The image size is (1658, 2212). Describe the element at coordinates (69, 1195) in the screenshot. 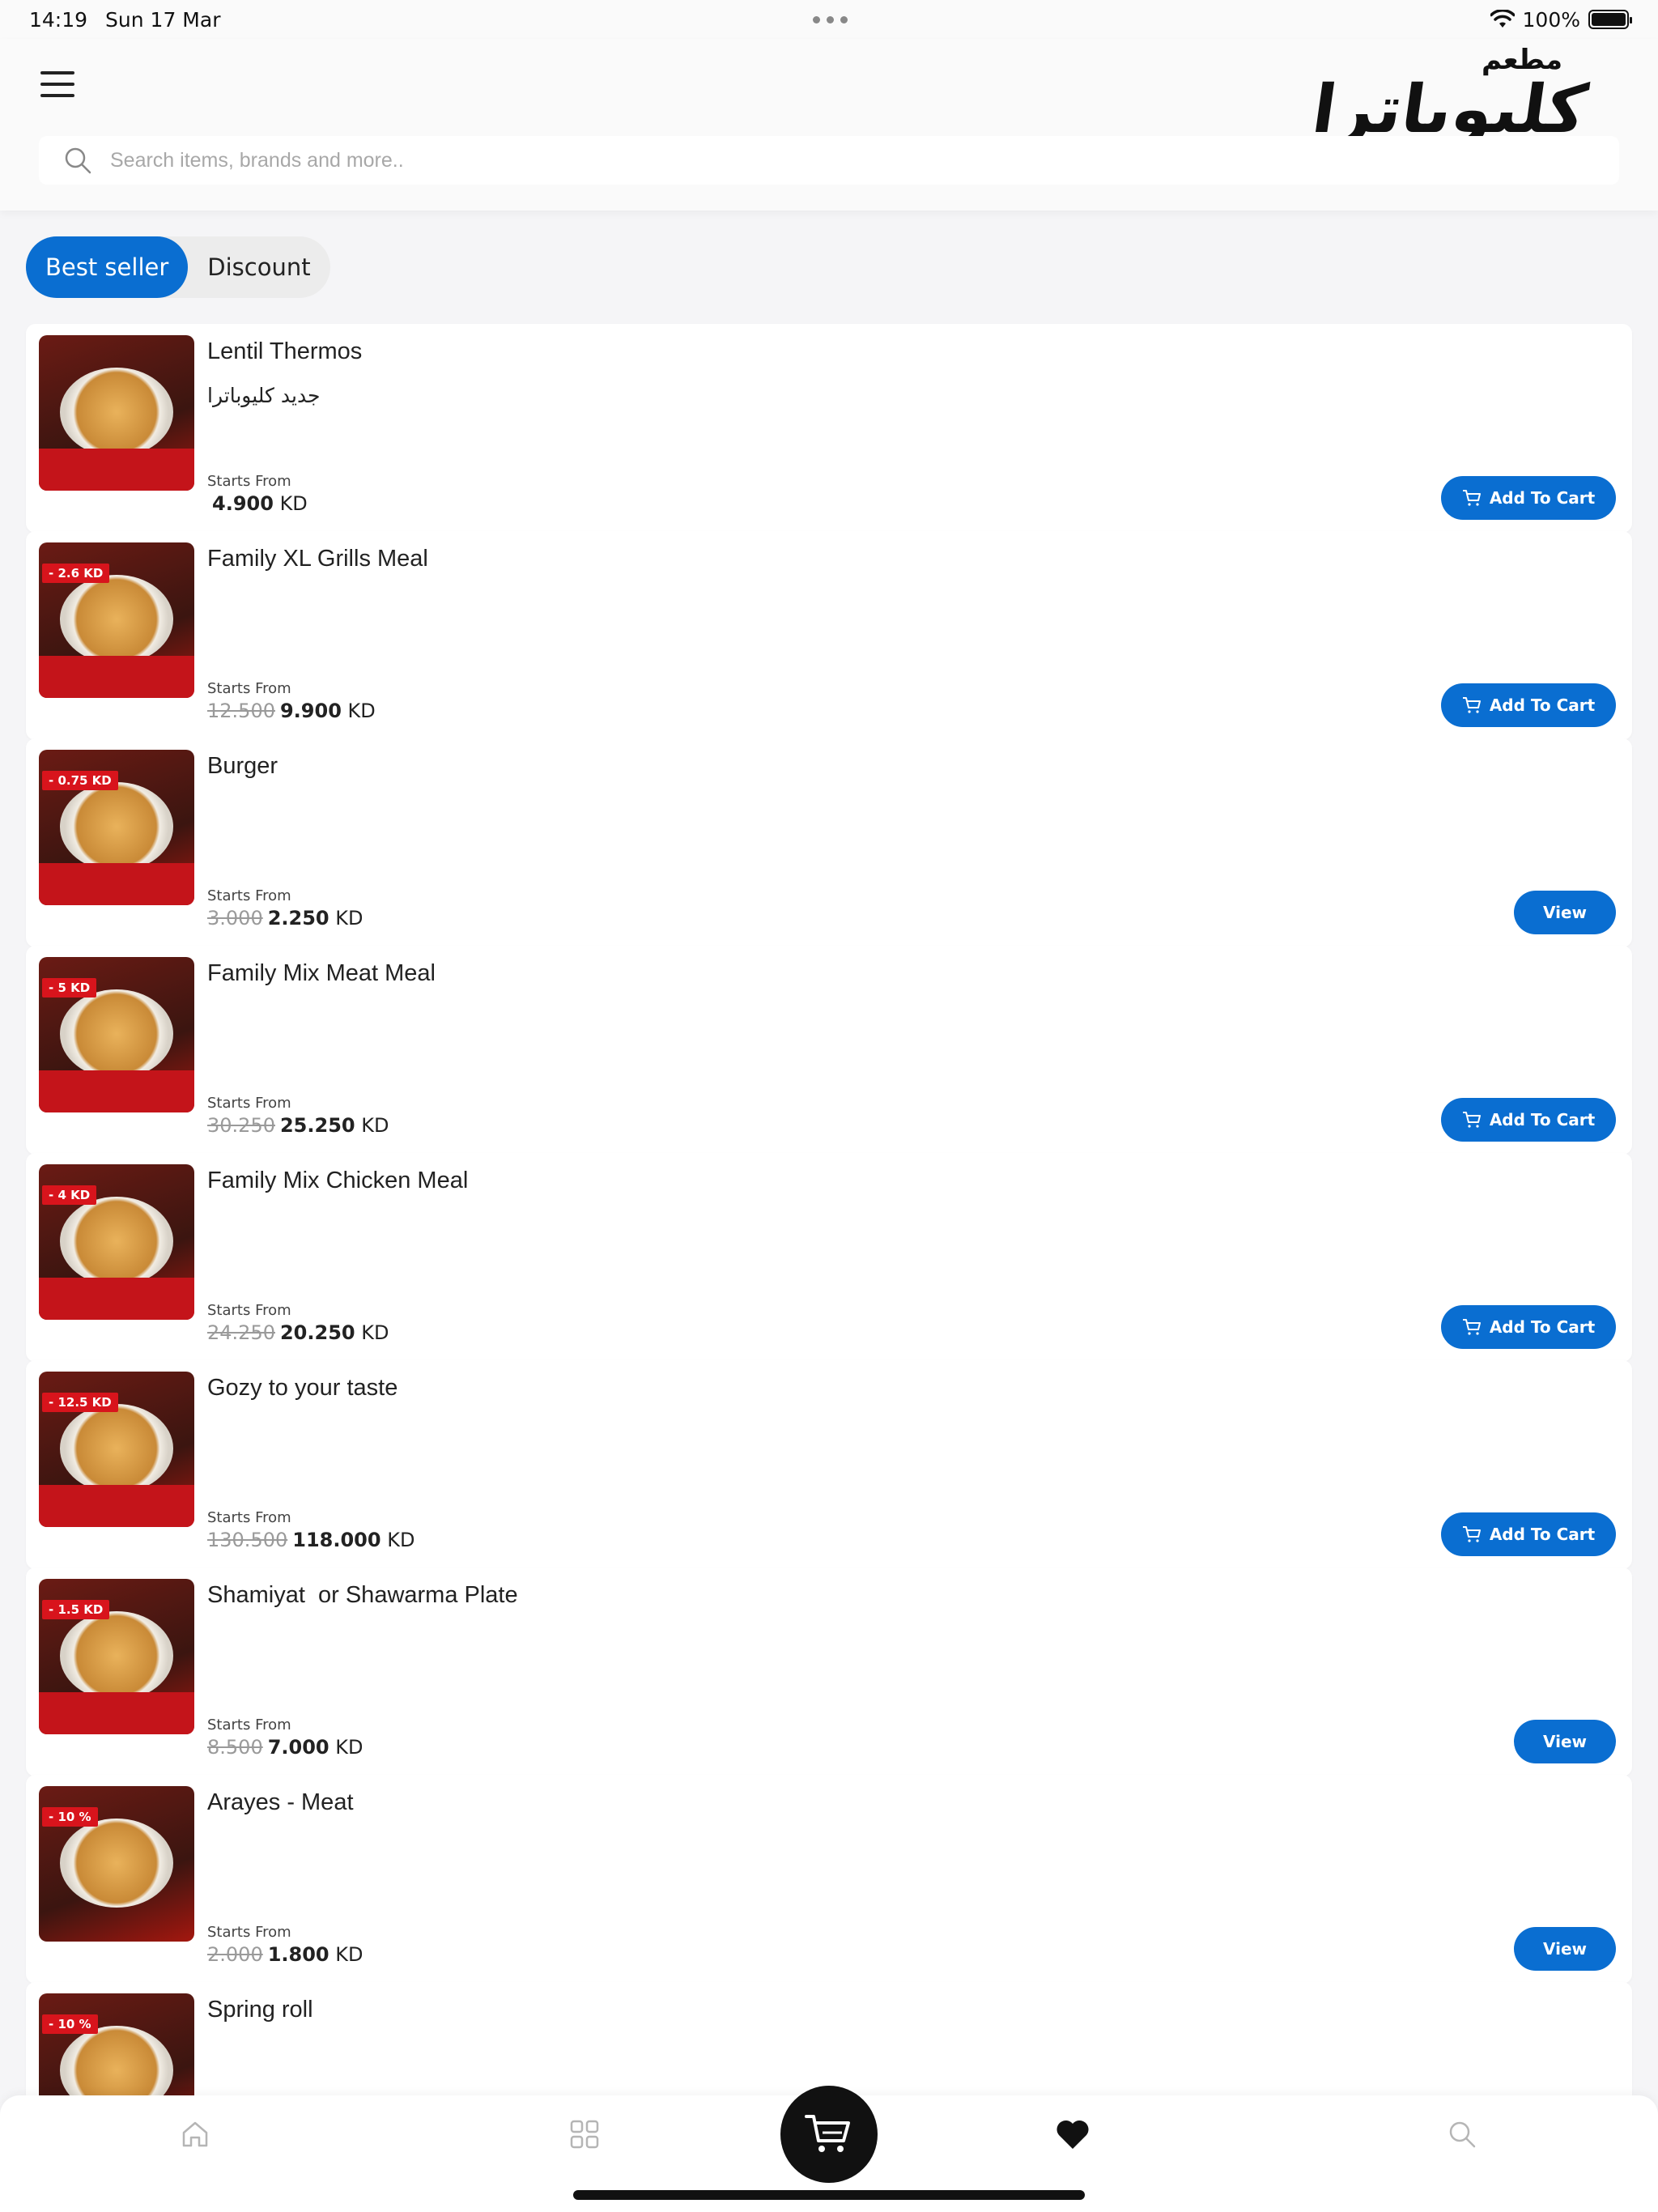

I see `discount-badge: - 4 KD` at that location.